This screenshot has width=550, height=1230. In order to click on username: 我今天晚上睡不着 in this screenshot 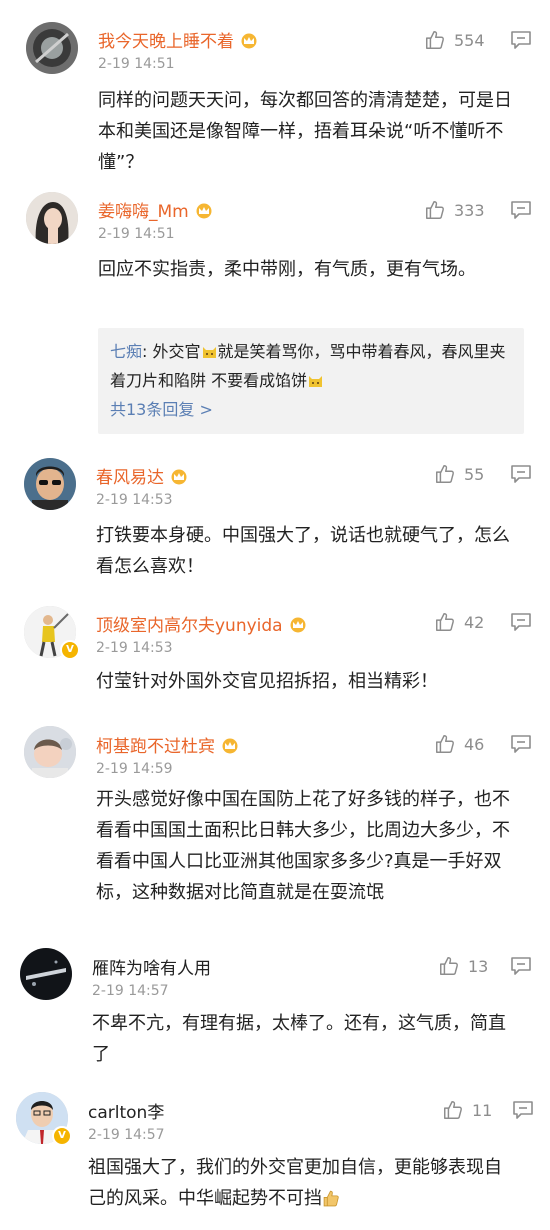, I will do `click(179, 39)`.